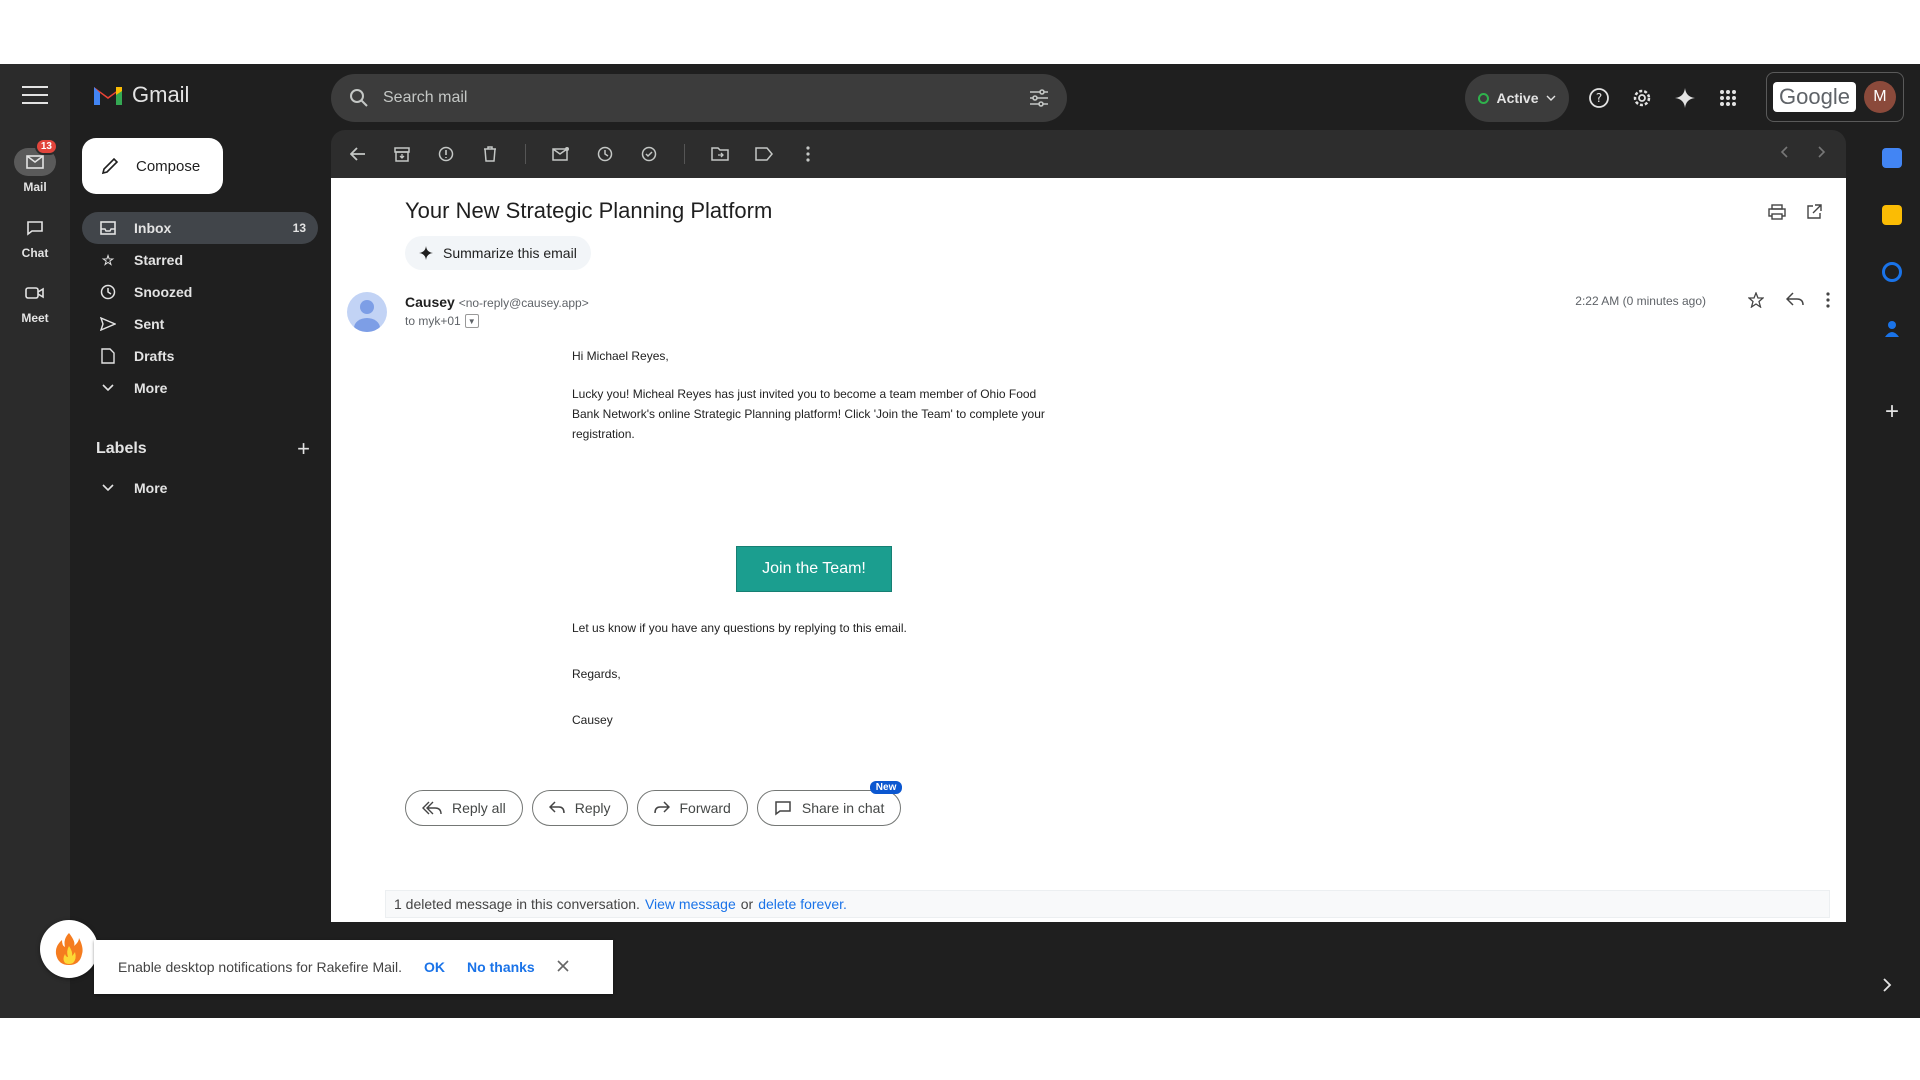 The height and width of the screenshot is (1080, 1920). I want to click on sender-line: Causey <no-reply@causey.app>, so click(497, 302).